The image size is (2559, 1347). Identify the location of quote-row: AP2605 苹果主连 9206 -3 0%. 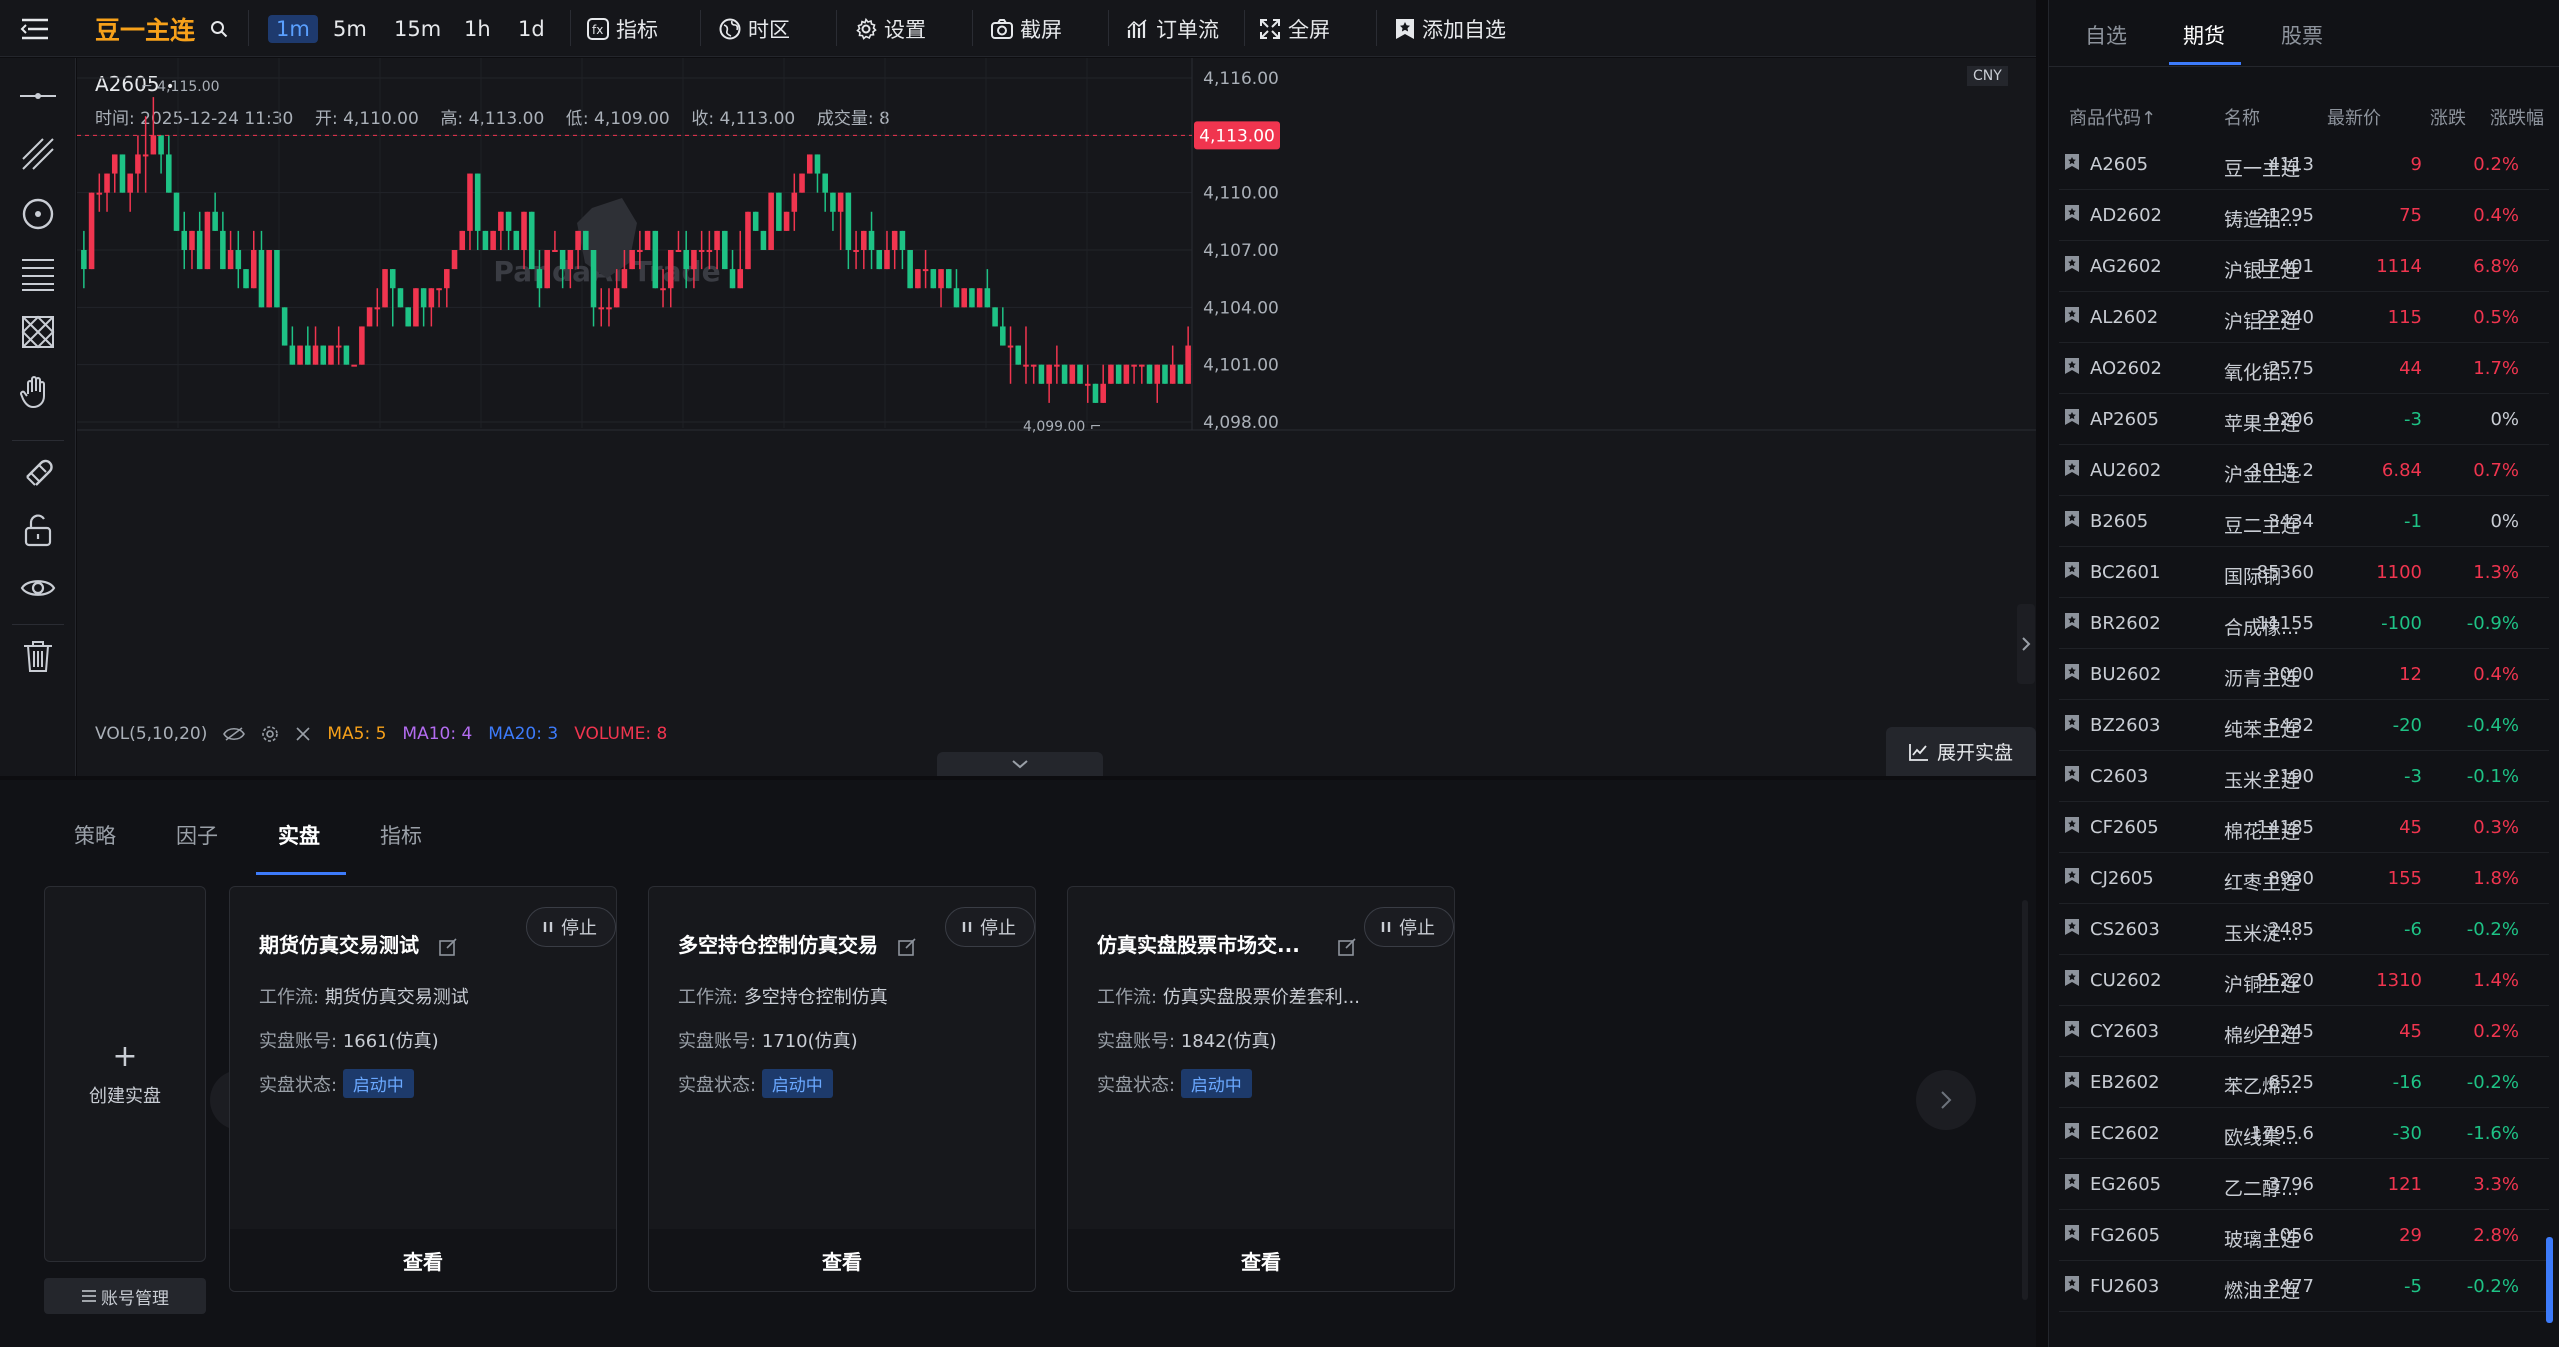
(2304, 419).